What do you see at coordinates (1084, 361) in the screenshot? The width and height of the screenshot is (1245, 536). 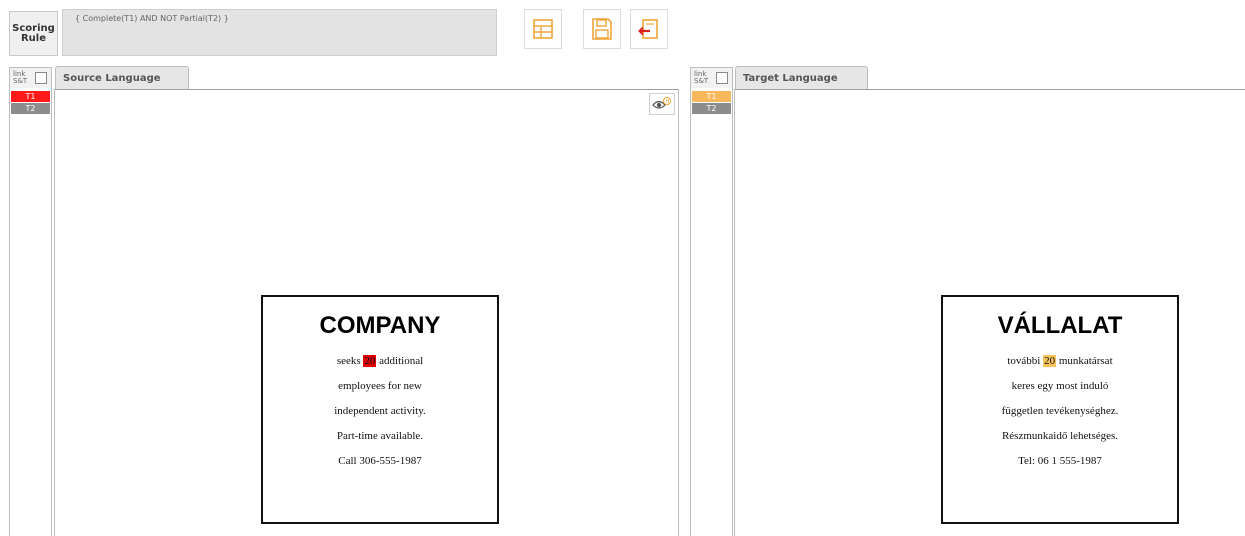 I see `target-ad-line1-after: munkatársat` at bounding box center [1084, 361].